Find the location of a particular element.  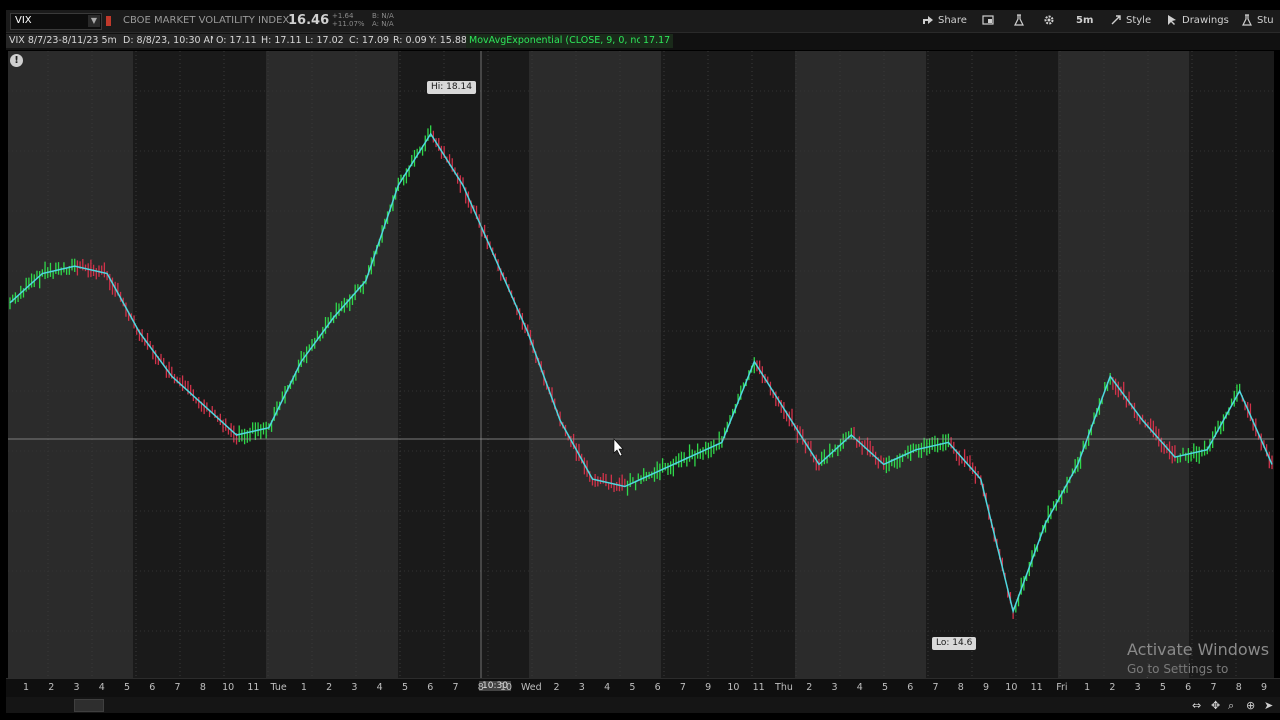

detach-button is located at coordinates (990, 21).